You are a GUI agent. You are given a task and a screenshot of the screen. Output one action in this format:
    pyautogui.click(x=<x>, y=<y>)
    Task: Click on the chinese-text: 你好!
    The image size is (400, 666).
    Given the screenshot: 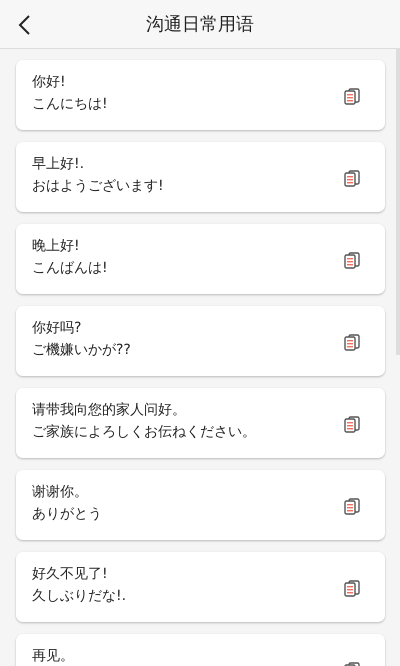 What is the action you would take?
    pyautogui.click(x=49, y=82)
    